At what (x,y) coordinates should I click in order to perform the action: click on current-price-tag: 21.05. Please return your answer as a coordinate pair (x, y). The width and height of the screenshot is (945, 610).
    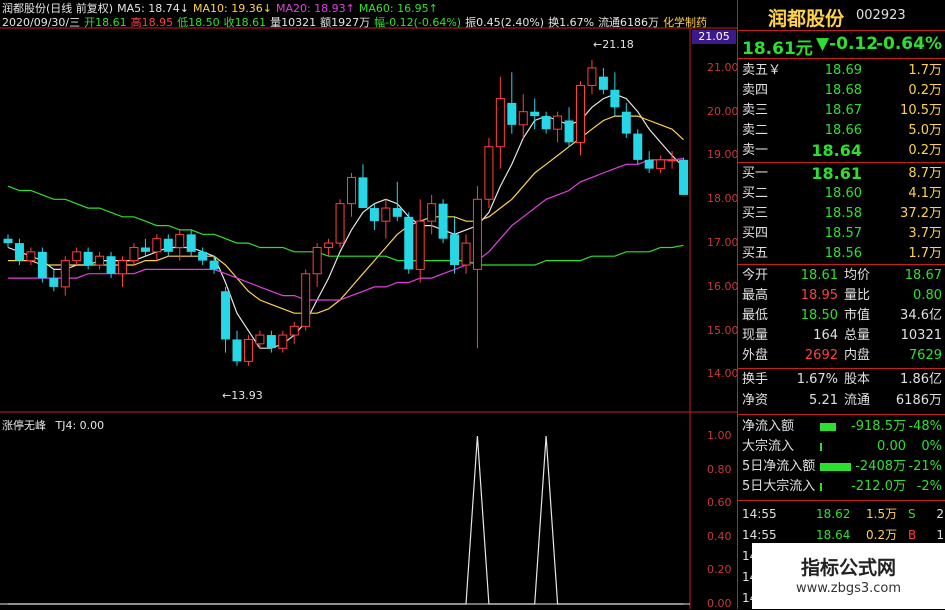
    Looking at the image, I should click on (714, 37).